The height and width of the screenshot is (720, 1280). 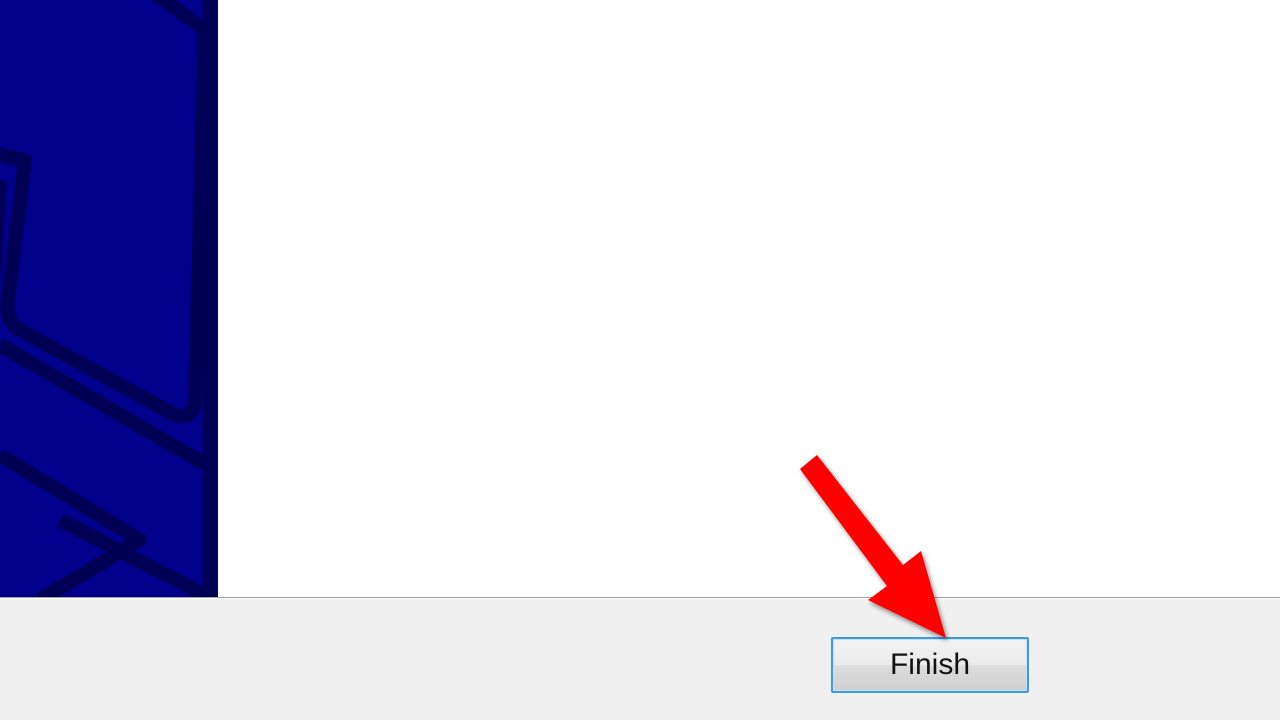 I want to click on wizard-side-banner, so click(x=109, y=298).